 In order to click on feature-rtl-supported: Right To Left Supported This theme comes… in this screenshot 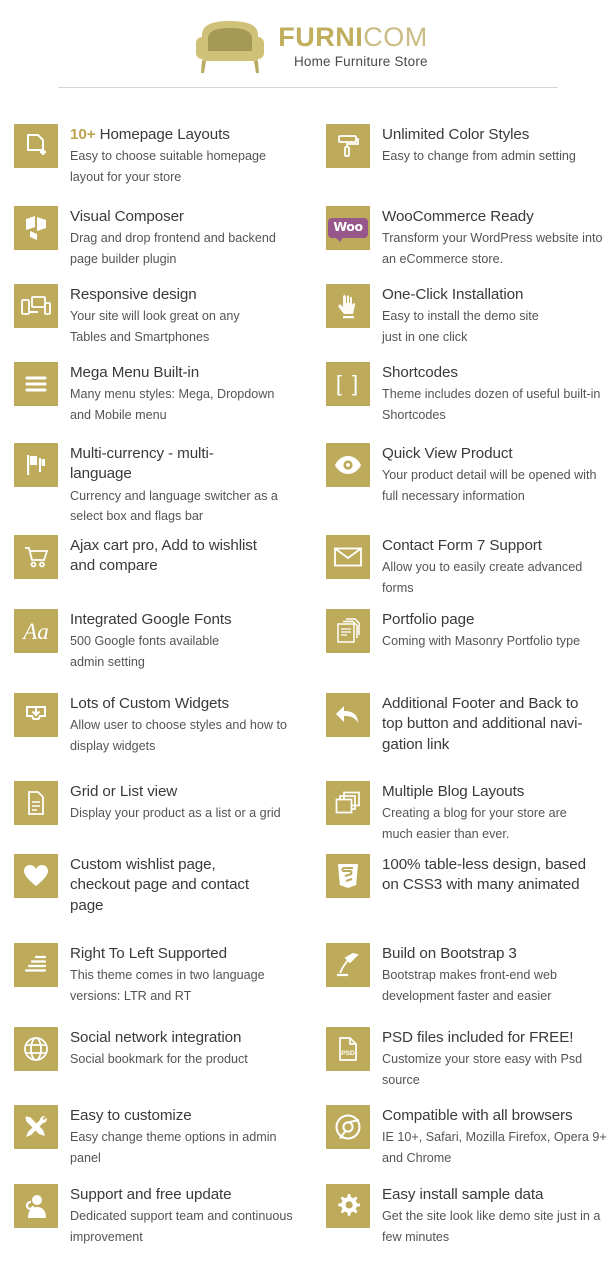, I will do `click(150, 985)`.